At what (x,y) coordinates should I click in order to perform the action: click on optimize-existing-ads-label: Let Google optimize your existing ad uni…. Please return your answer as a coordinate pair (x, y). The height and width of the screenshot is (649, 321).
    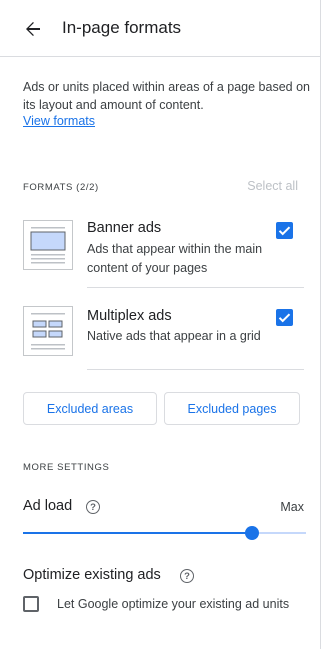
    Looking at the image, I should click on (173, 604).